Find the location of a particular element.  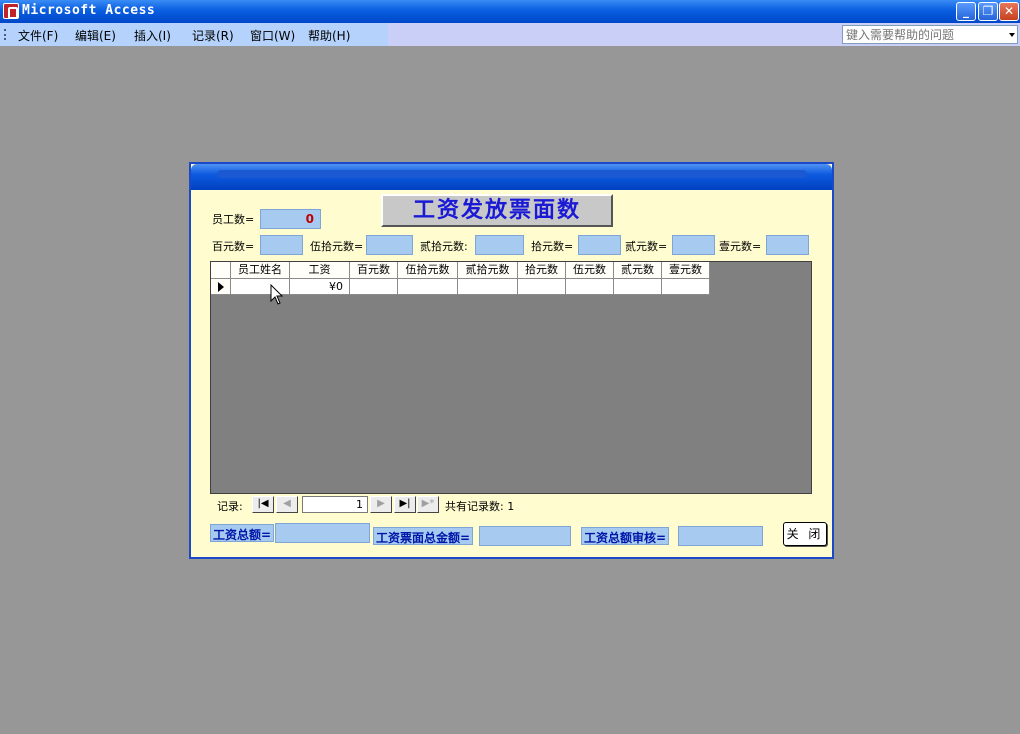

cell-ten is located at coordinates (542, 287).